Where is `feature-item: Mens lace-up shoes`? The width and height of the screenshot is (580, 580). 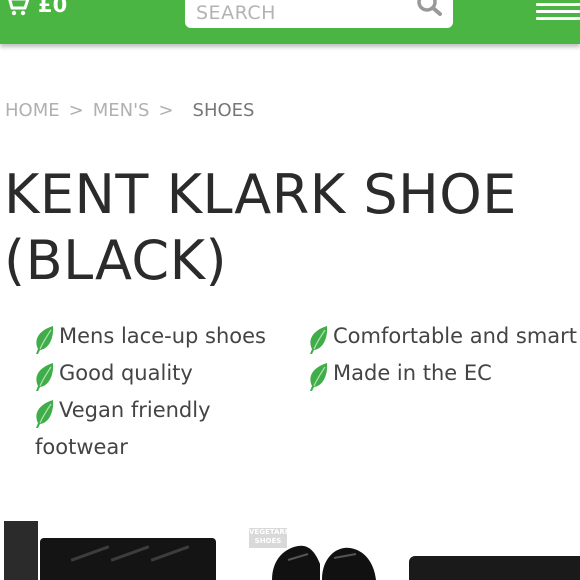 feature-item: Mens lace-up shoes is located at coordinates (149, 336).